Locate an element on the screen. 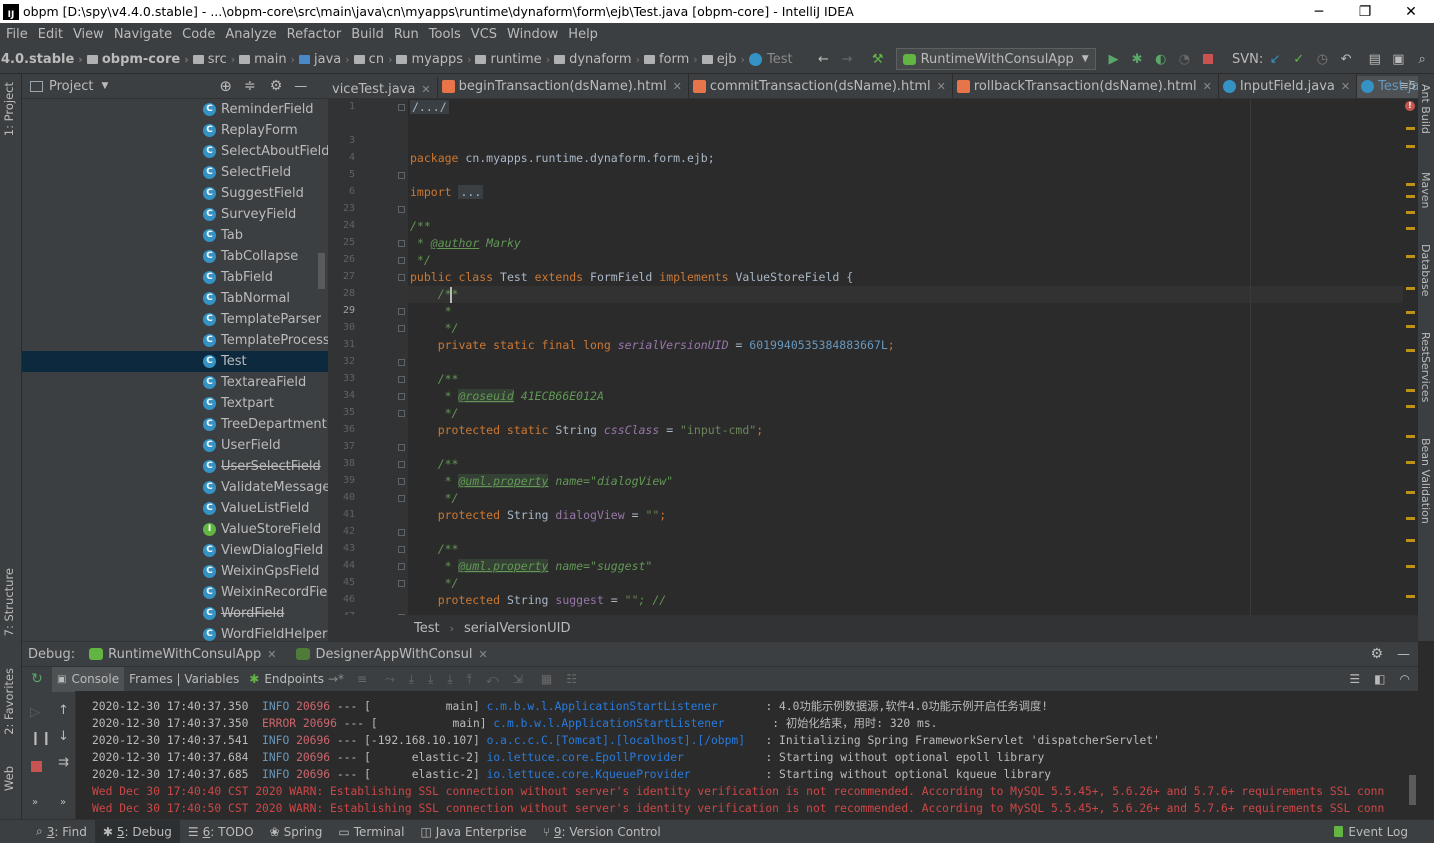  menu-vcs: VCS is located at coordinates (484, 34).